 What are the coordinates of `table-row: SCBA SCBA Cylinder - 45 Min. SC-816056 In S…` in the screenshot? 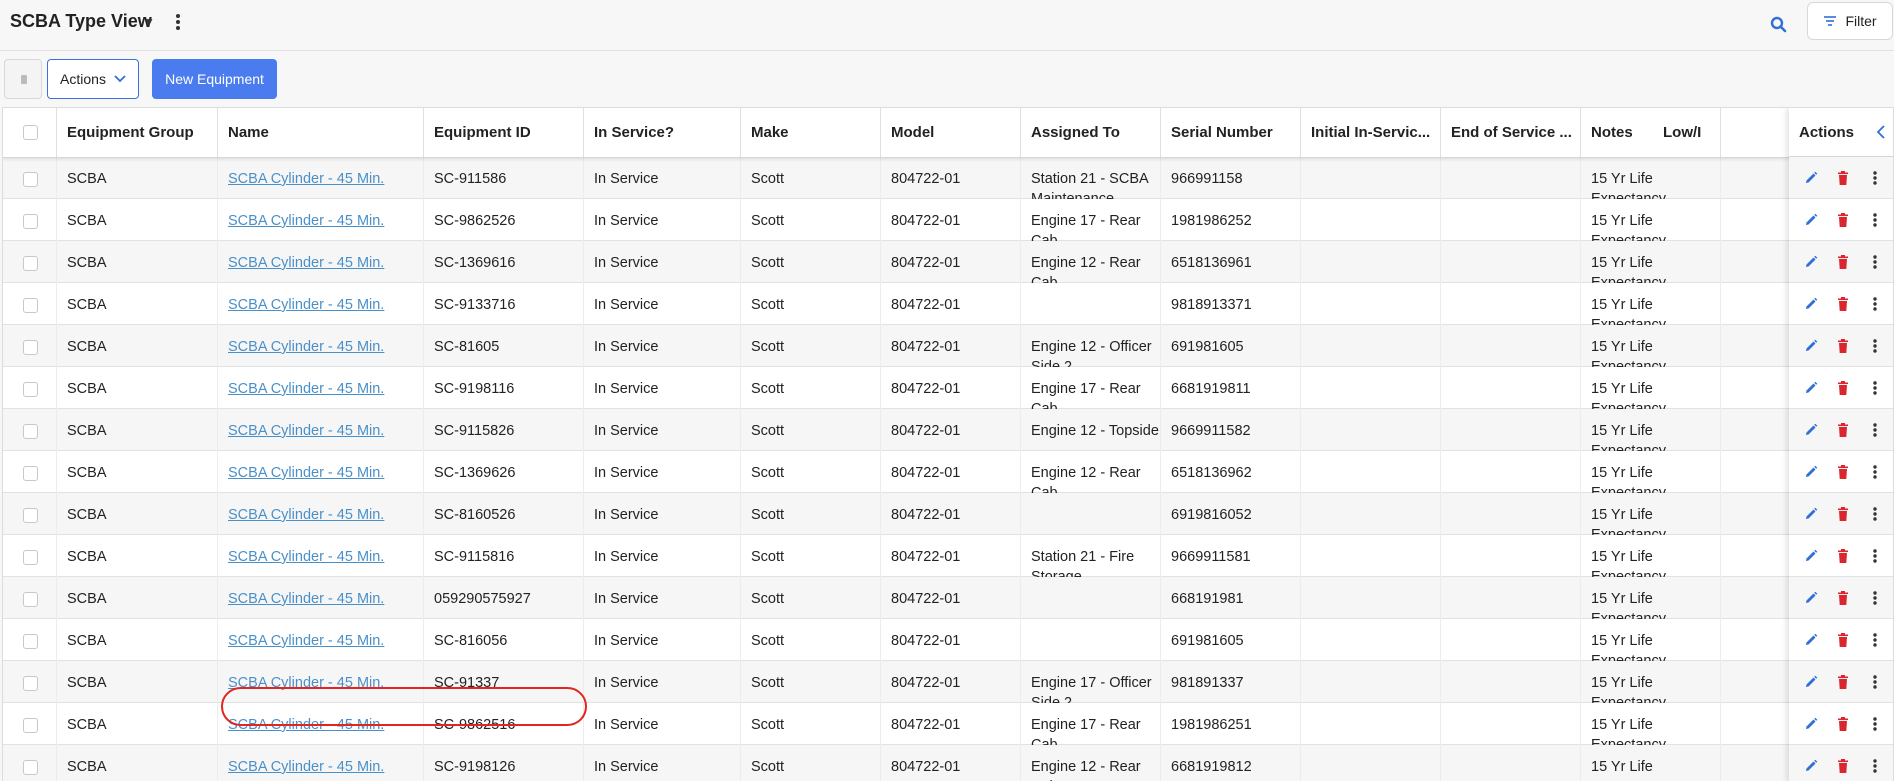 It's located at (948, 640).